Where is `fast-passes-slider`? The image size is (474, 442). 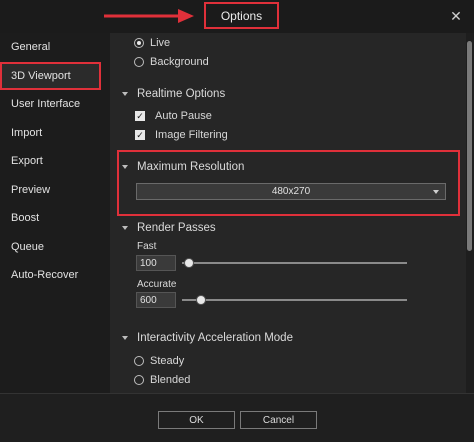
fast-passes-slider is located at coordinates (294, 263).